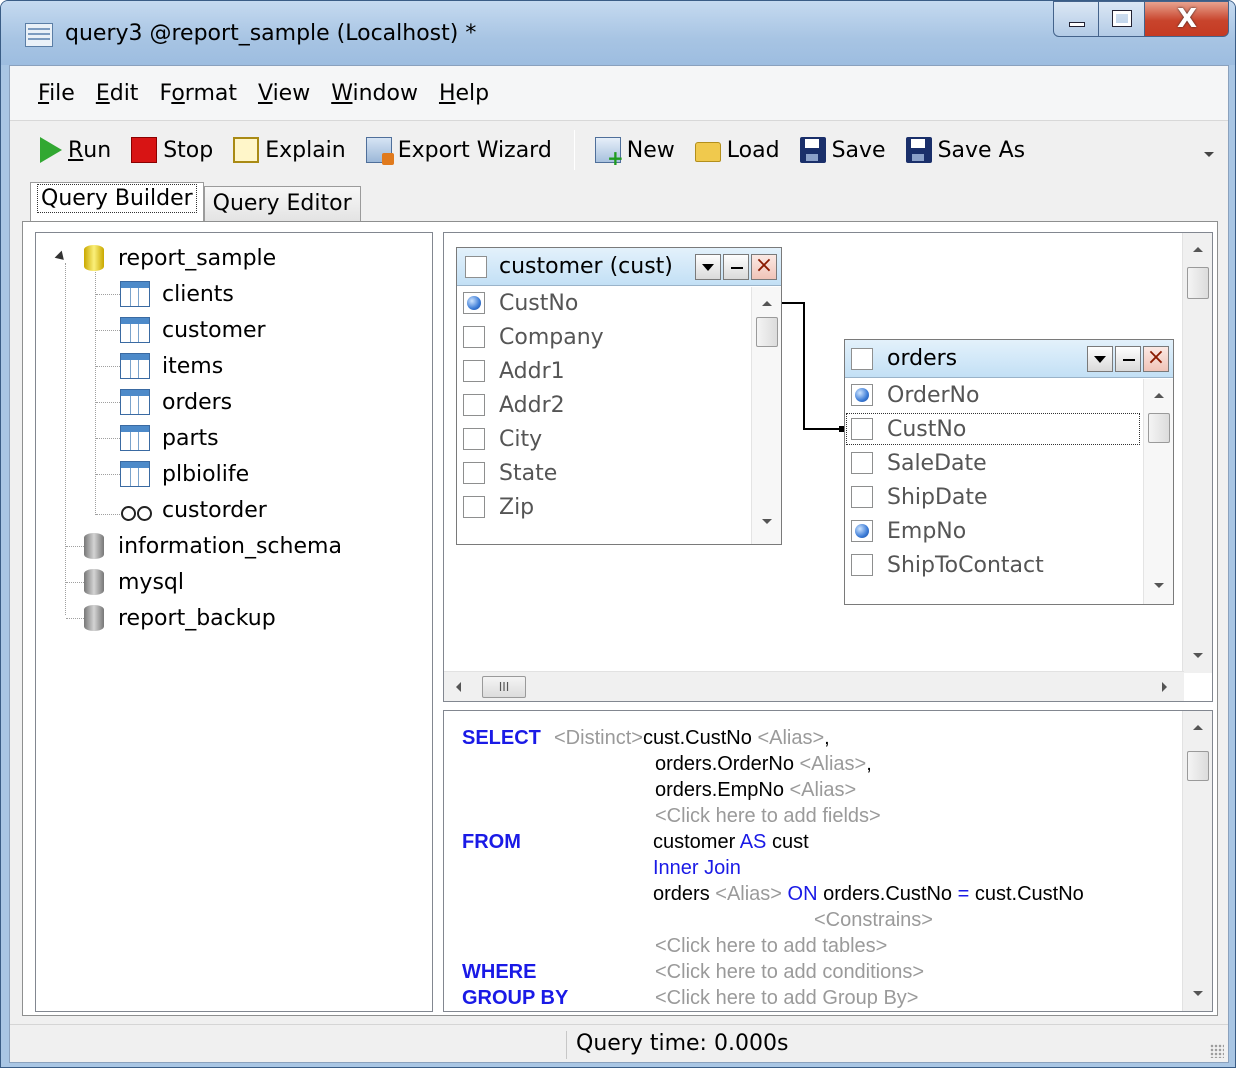 Image resolution: width=1236 pixels, height=1068 pixels. What do you see at coordinates (499, 972) in the screenshot?
I see `sql-where-keyword: WHERE` at bounding box center [499, 972].